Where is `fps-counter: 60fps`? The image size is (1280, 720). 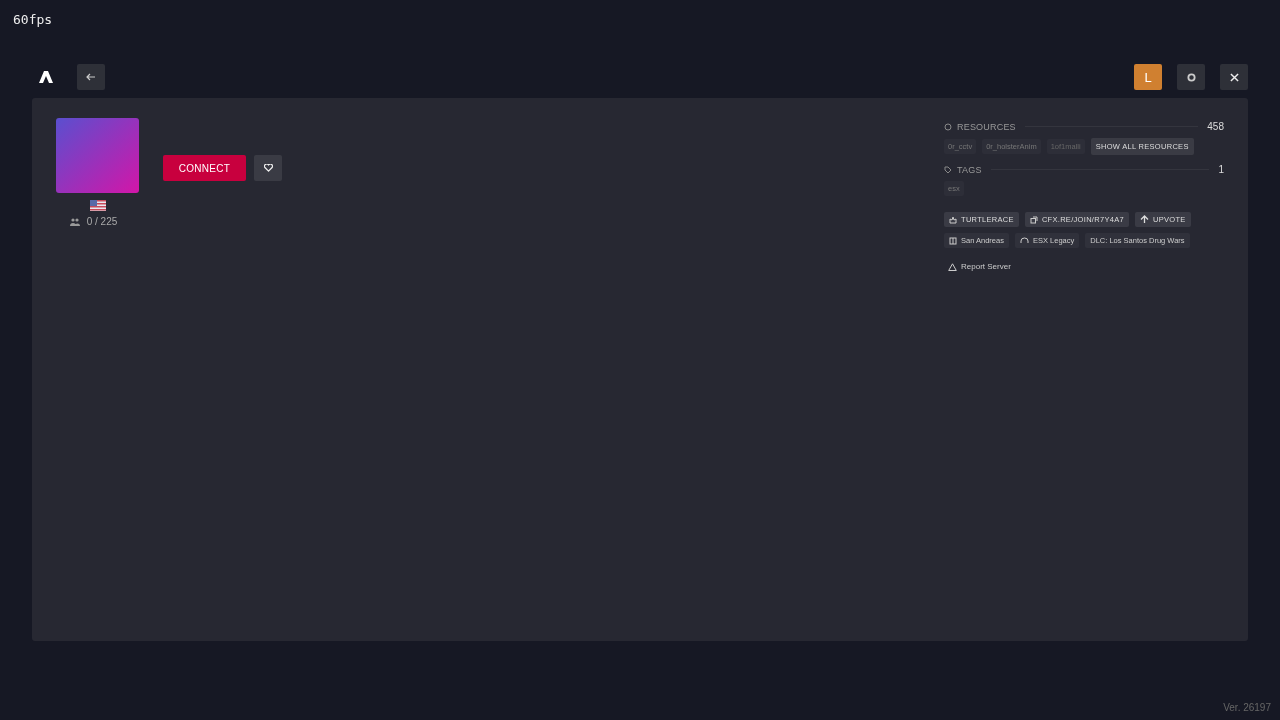
fps-counter: 60fps is located at coordinates (33, 20).